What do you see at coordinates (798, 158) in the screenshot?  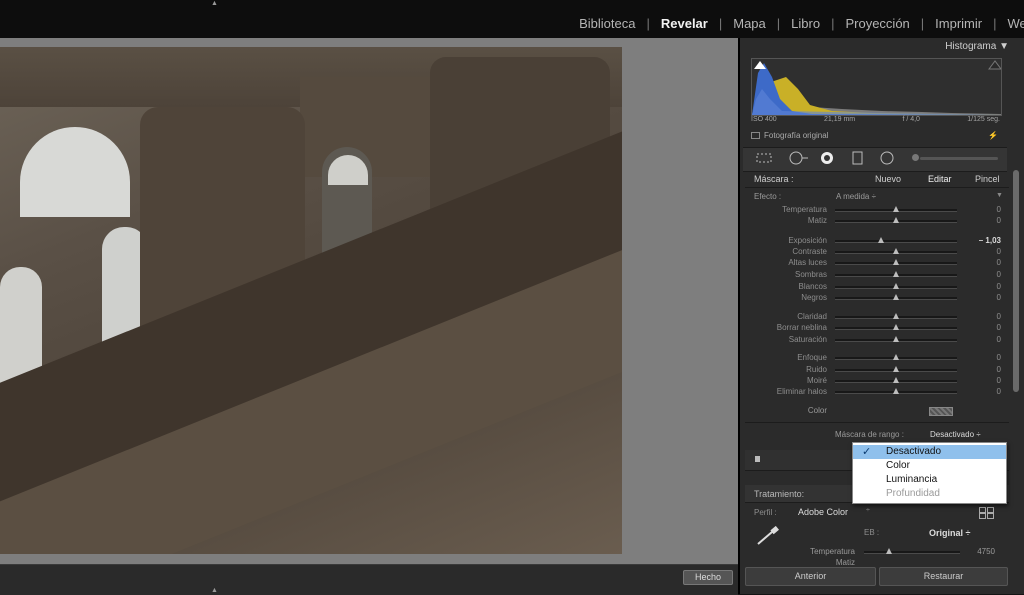 I see `spot-removal-icon` at bounding box center [798, 158].